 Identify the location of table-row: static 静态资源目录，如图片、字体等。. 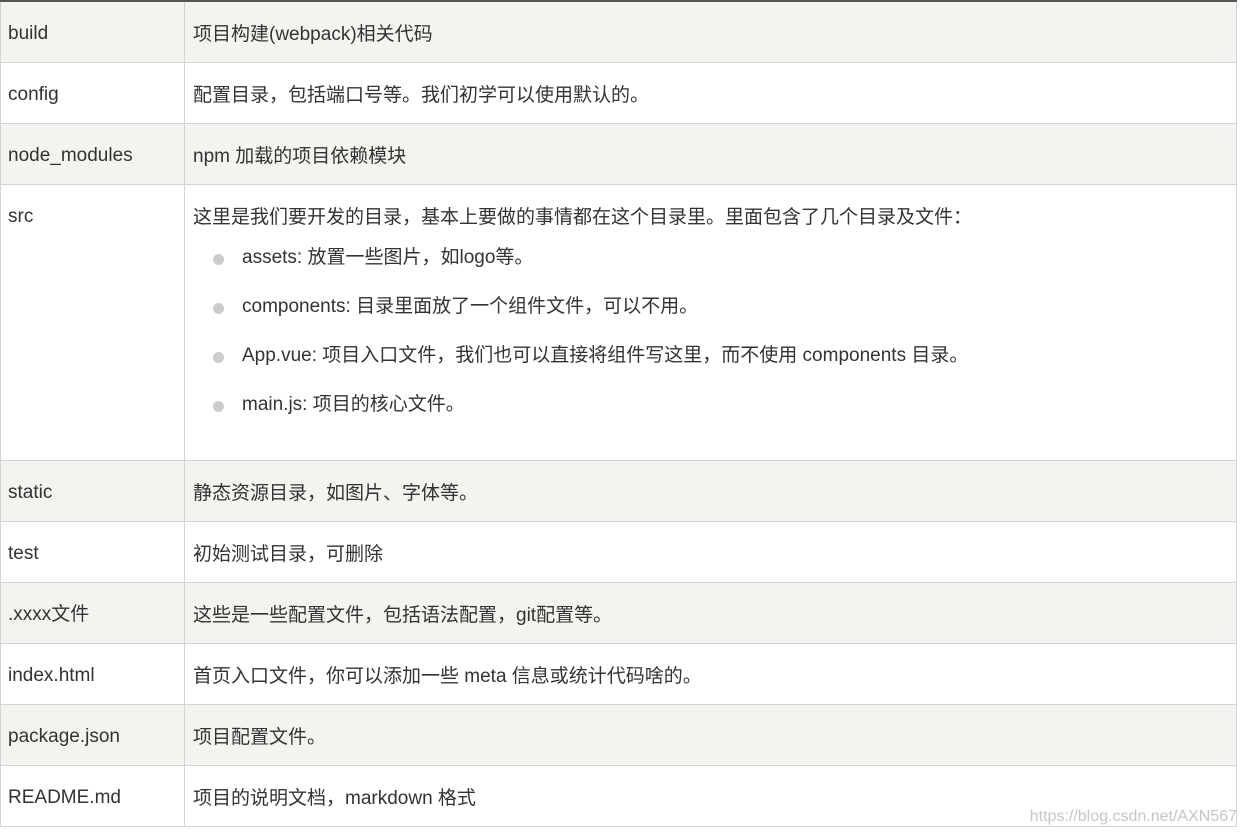
(618, 490).